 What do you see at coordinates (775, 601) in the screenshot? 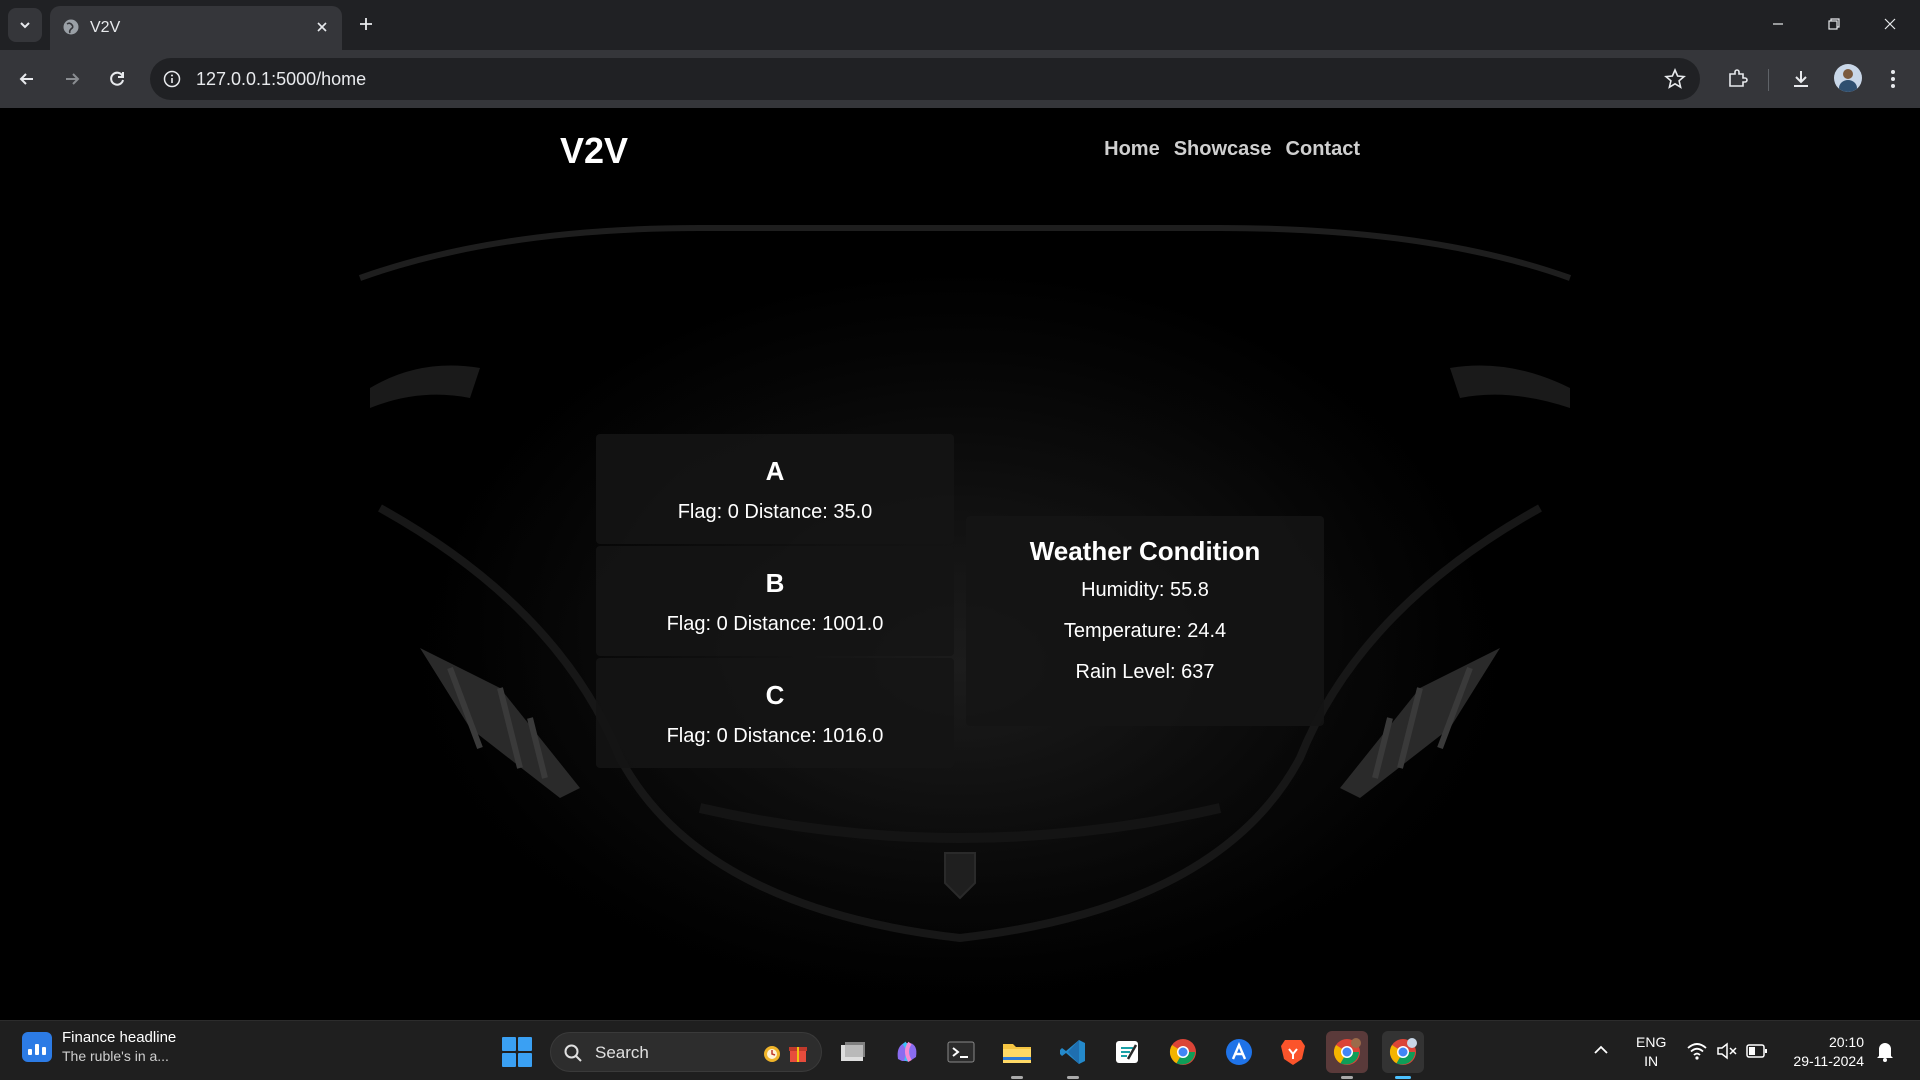
I see `vehicle-card-b: B Flag: 0 Distance: 1001.0` at bounding box center [775, 601].